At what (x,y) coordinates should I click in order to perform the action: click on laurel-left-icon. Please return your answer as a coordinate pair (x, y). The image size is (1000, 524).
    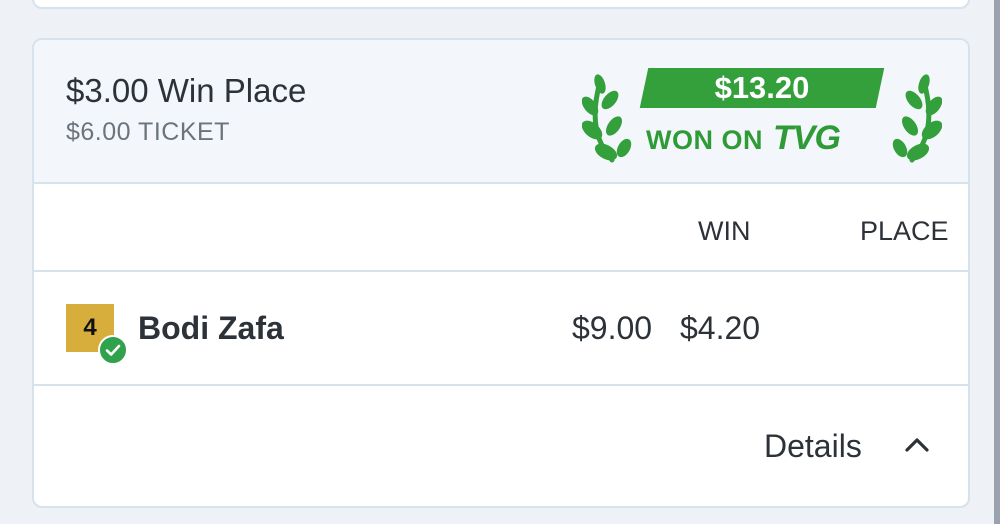
    Looking at the image, I should click on (607, 118).